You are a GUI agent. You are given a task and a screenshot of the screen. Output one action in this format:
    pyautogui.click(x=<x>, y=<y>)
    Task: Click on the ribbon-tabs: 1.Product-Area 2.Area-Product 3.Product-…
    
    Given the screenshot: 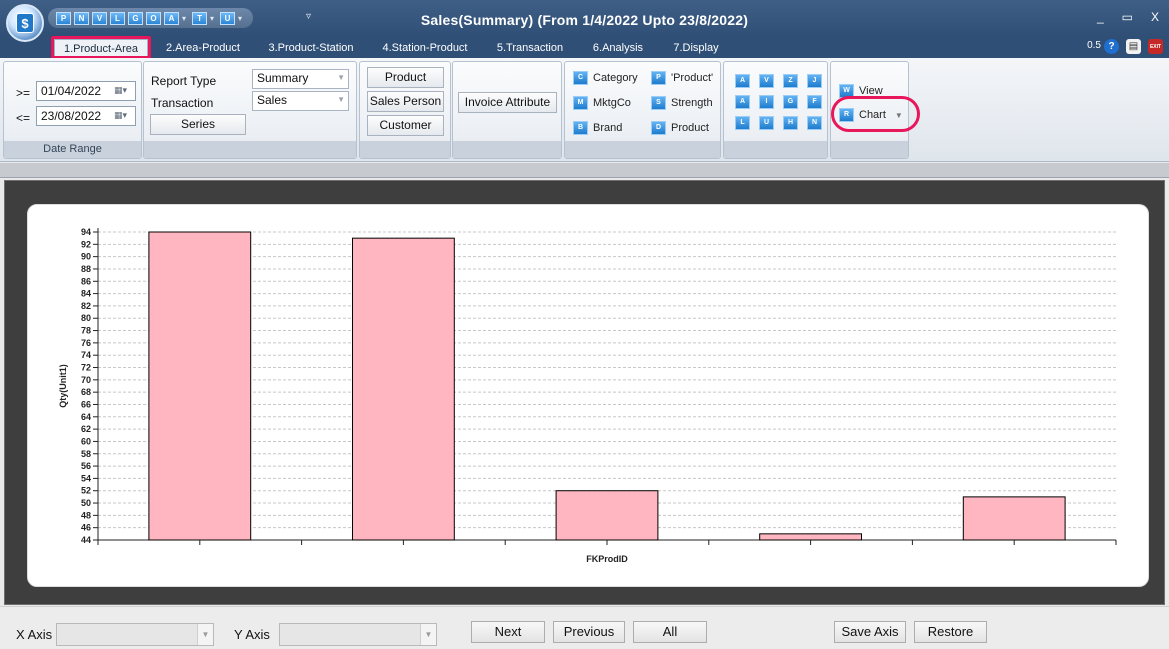 What is the action you would take?
    pyautogui.click(x=584, y=47)
    